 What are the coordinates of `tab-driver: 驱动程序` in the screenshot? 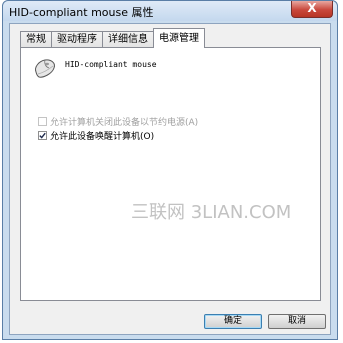 It's located at (77, 39).